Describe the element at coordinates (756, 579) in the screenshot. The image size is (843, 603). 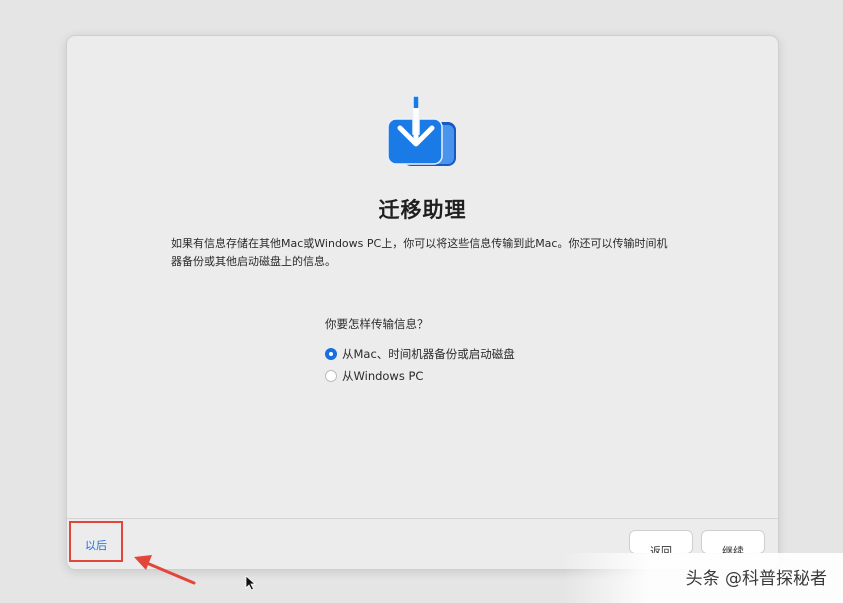
I see `watermark-text: 头条 @科普探秘者` at that location.